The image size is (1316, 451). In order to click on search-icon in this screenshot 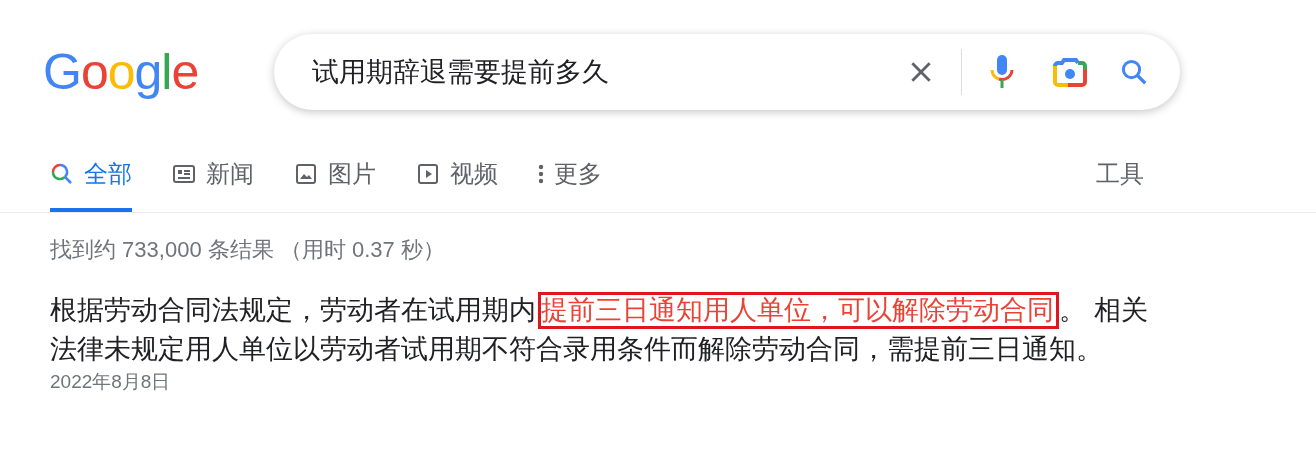, I will do `click(62, 174)`.